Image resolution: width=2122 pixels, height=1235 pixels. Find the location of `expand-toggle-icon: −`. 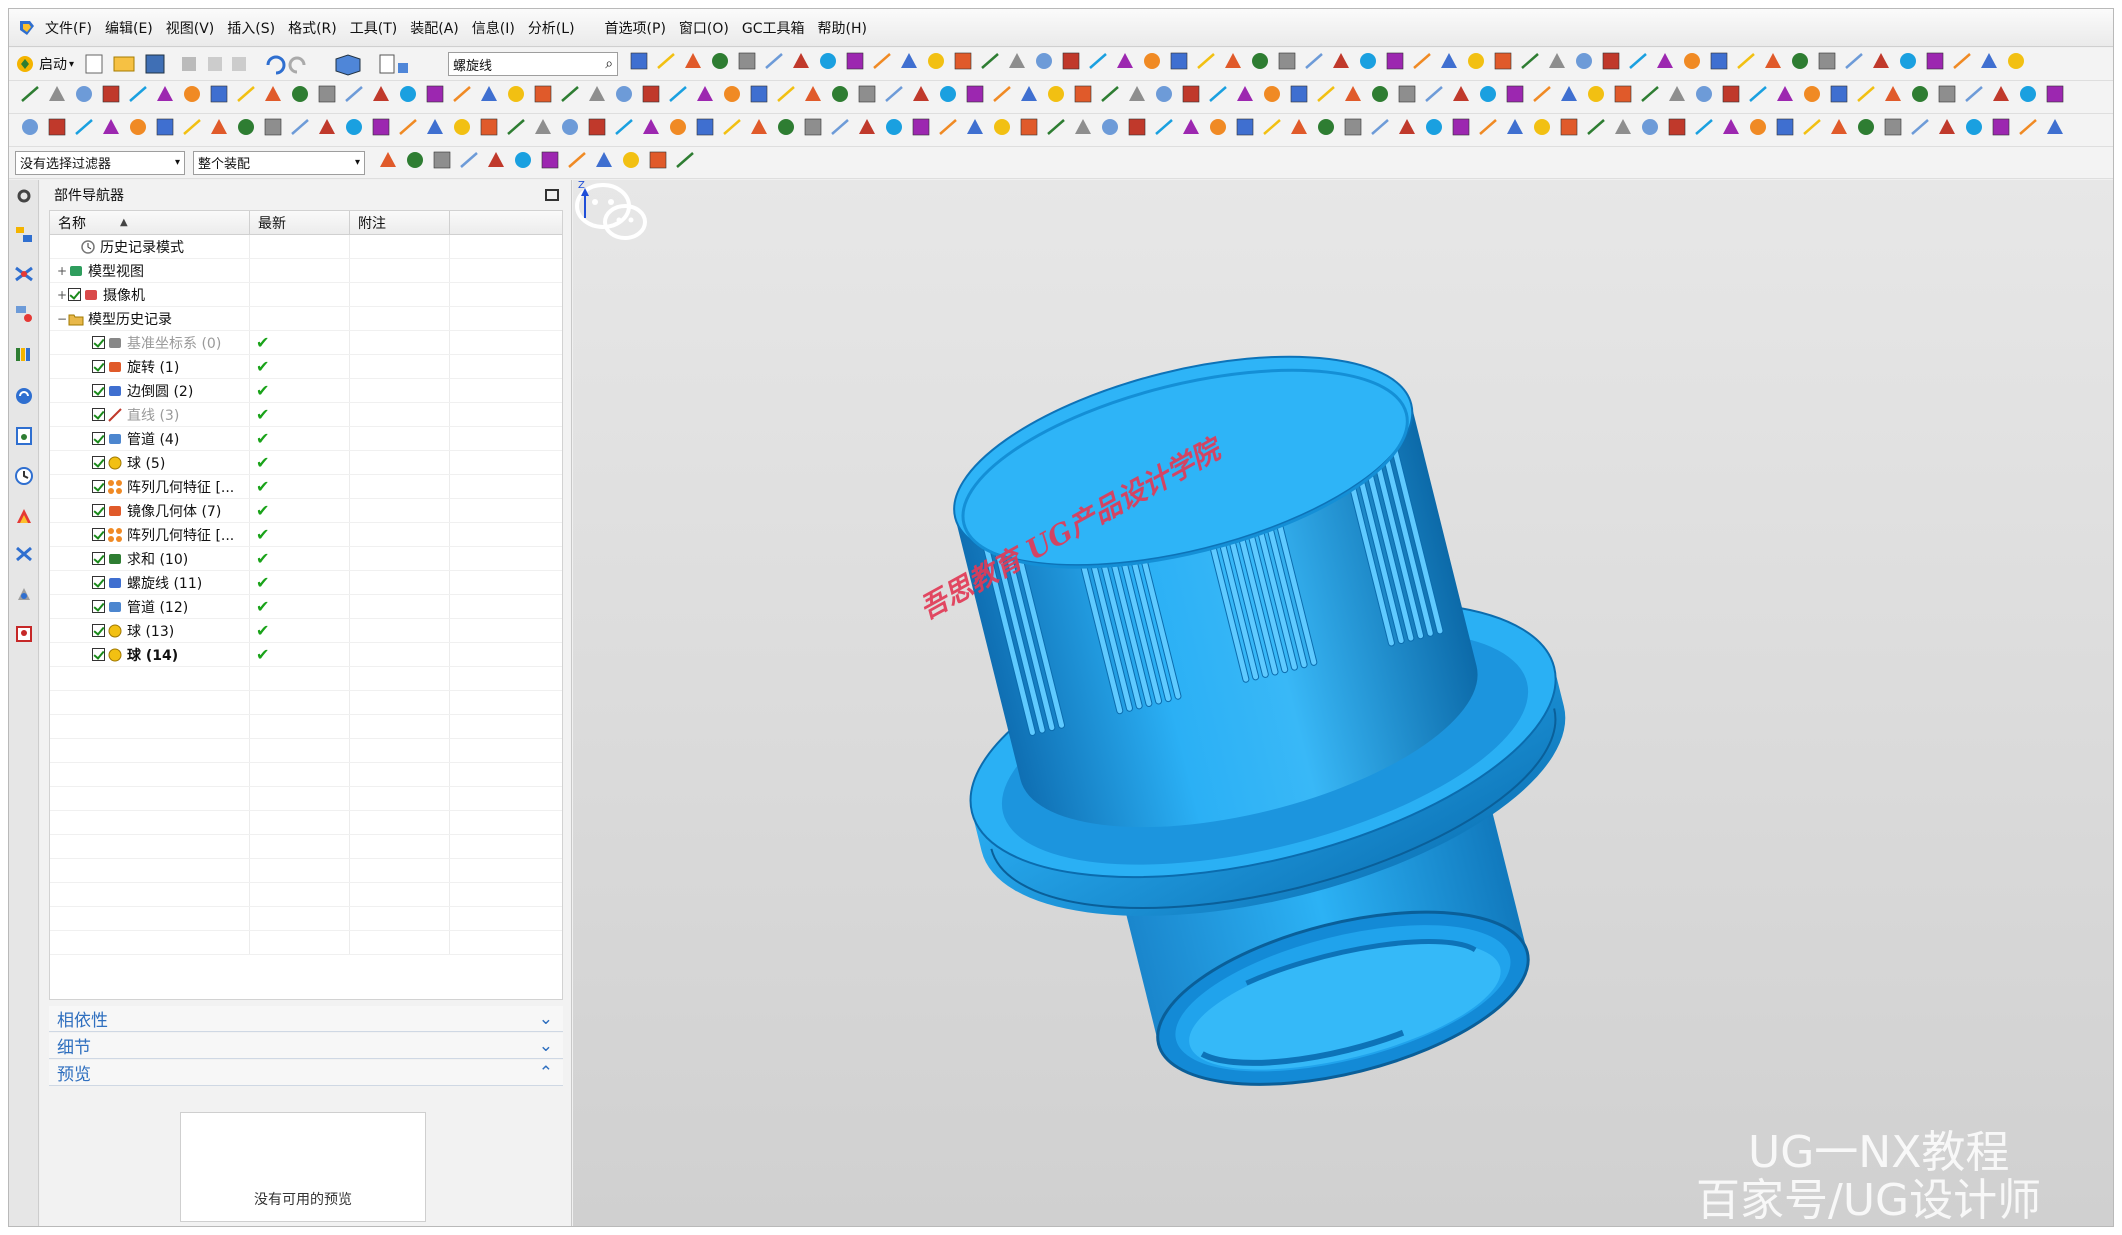

expand-toggle-icon: − is located at coordinates (62, 319).